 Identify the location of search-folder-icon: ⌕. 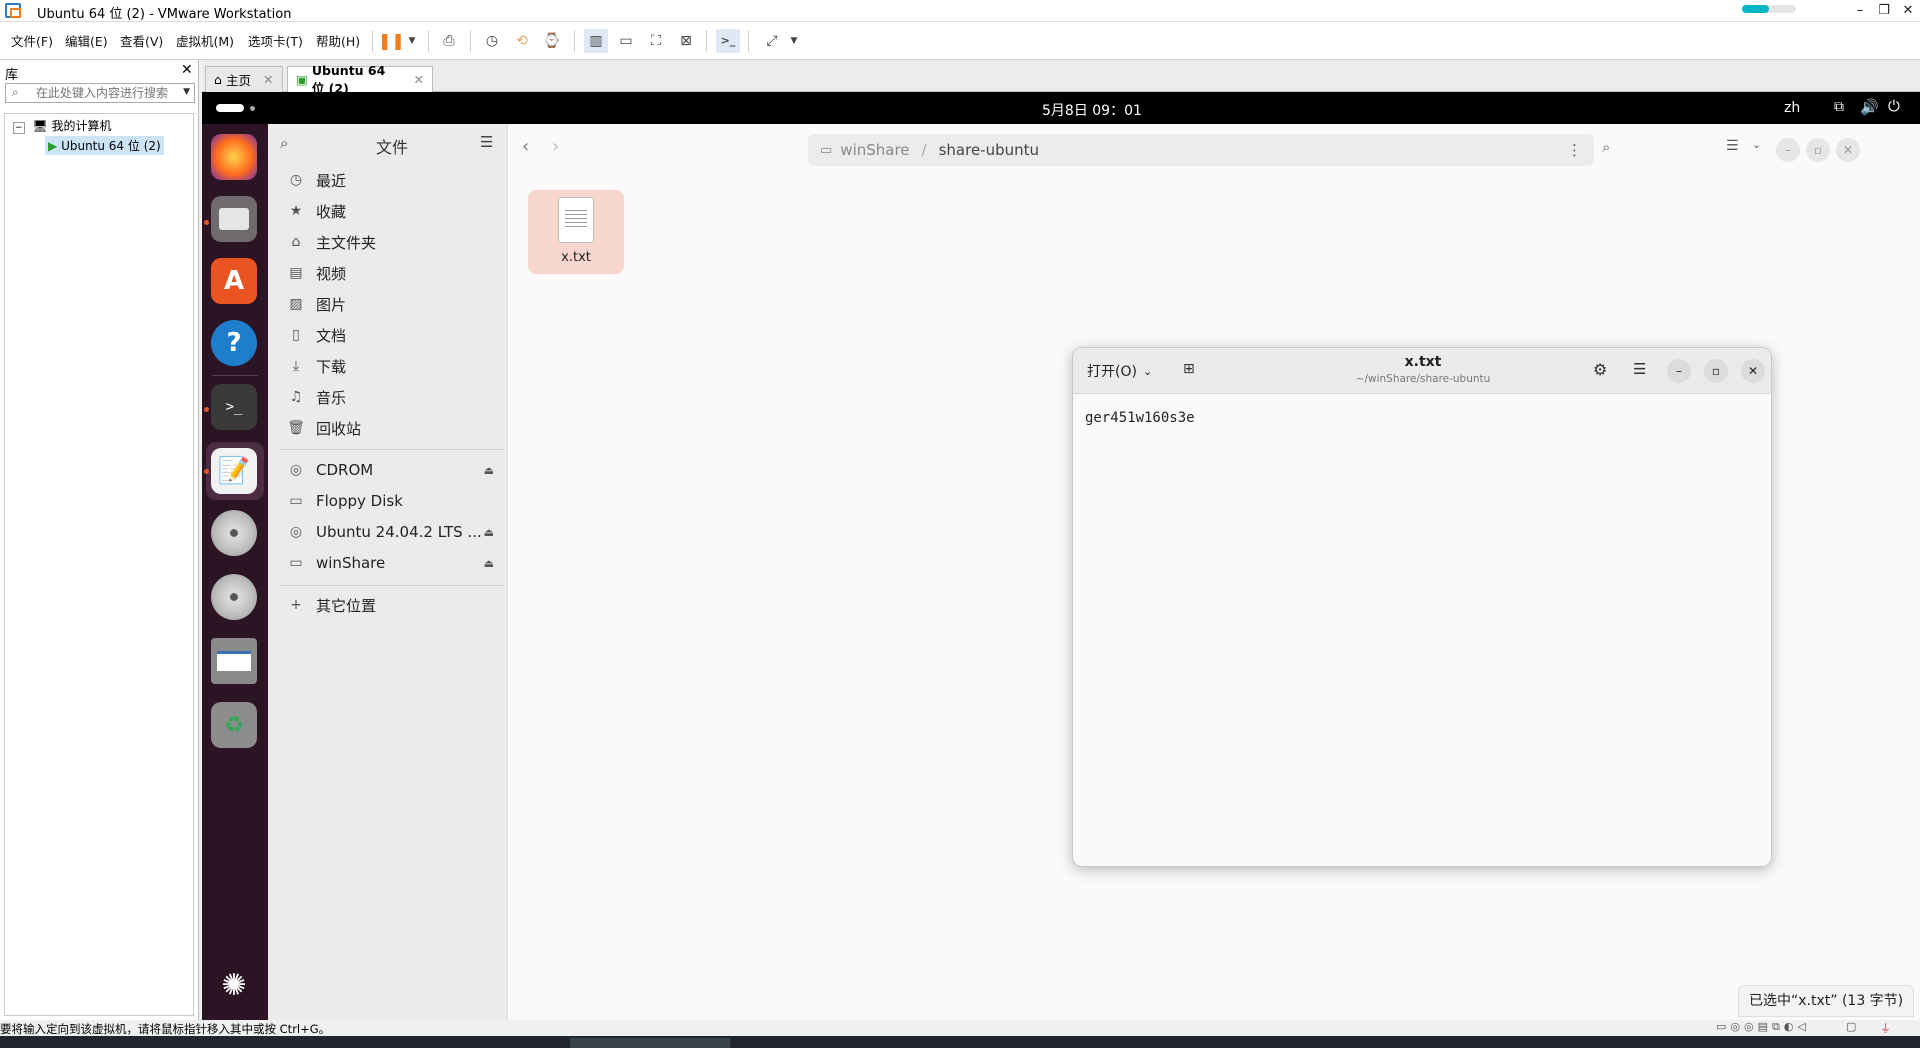
(1606, 147).